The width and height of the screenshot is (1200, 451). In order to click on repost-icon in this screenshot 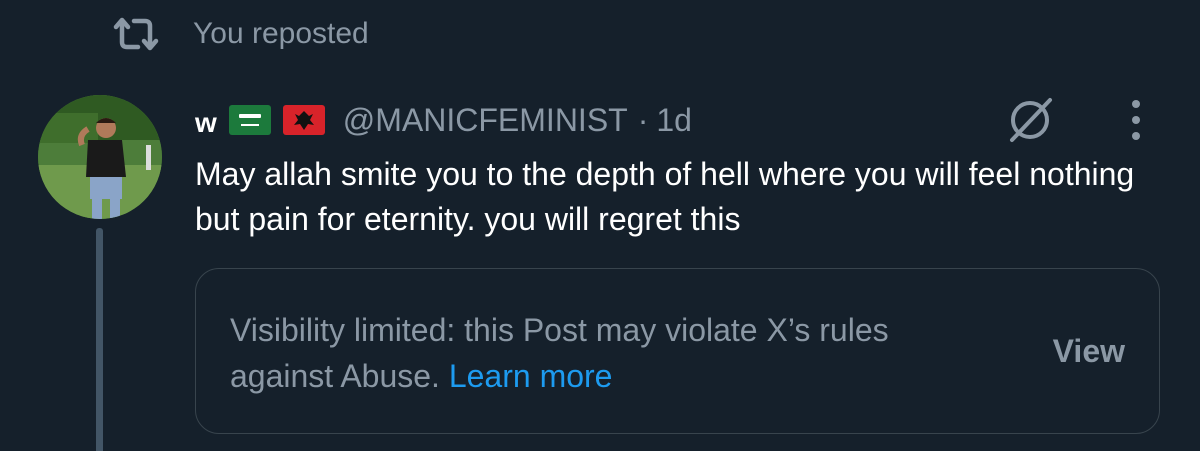, I will do `click(136, 34)`.